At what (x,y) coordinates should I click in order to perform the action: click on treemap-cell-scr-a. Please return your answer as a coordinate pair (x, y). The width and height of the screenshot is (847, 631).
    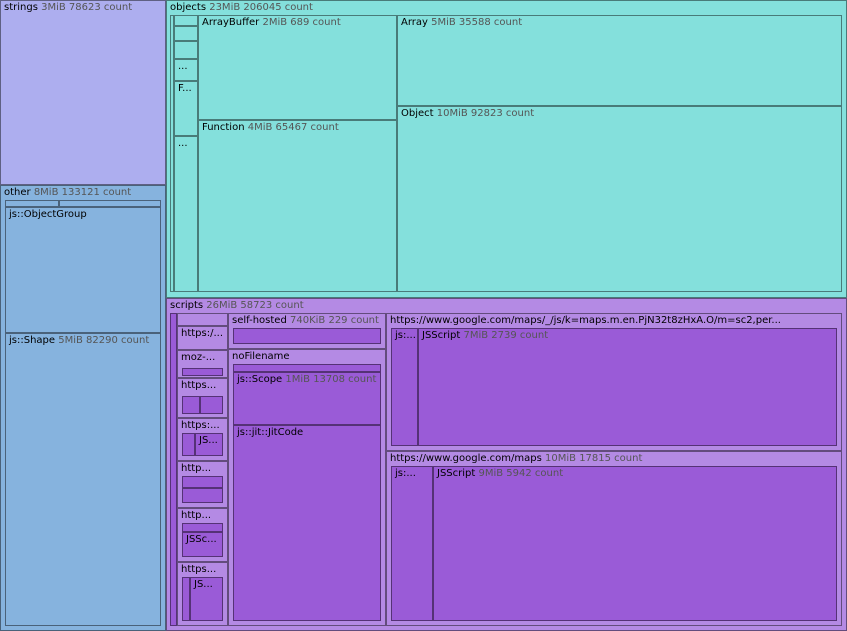
    Looking at the image, I should click on (202, 319).